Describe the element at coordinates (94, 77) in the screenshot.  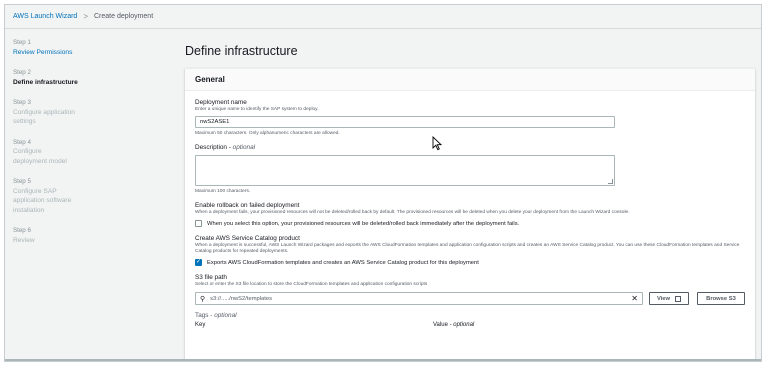
I see `wizard-step-2: Step 2 Define infrastructure` at that location.